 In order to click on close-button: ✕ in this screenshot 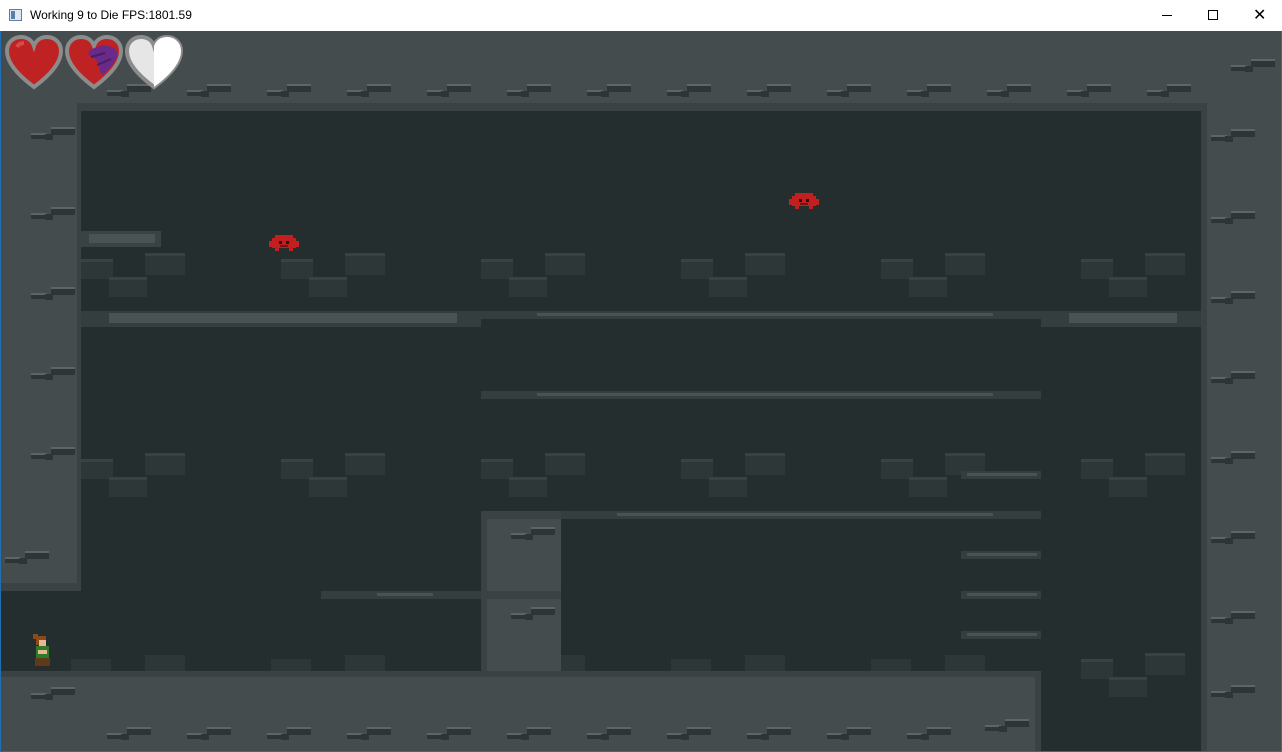, I will do `click(1259, 15)`.